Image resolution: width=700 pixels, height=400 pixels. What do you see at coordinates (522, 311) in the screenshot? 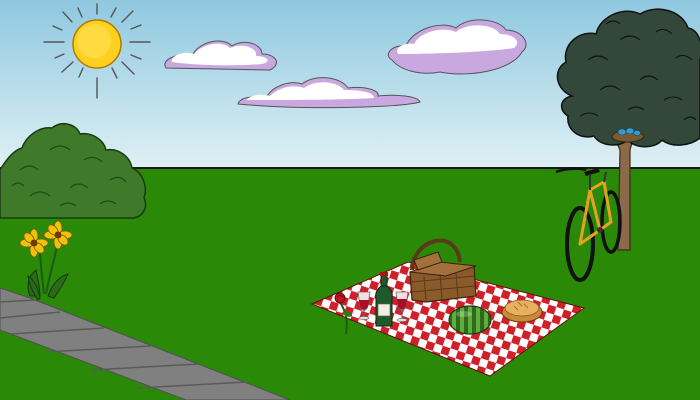
I see `pie-icon` at bounding box center [522, 311].